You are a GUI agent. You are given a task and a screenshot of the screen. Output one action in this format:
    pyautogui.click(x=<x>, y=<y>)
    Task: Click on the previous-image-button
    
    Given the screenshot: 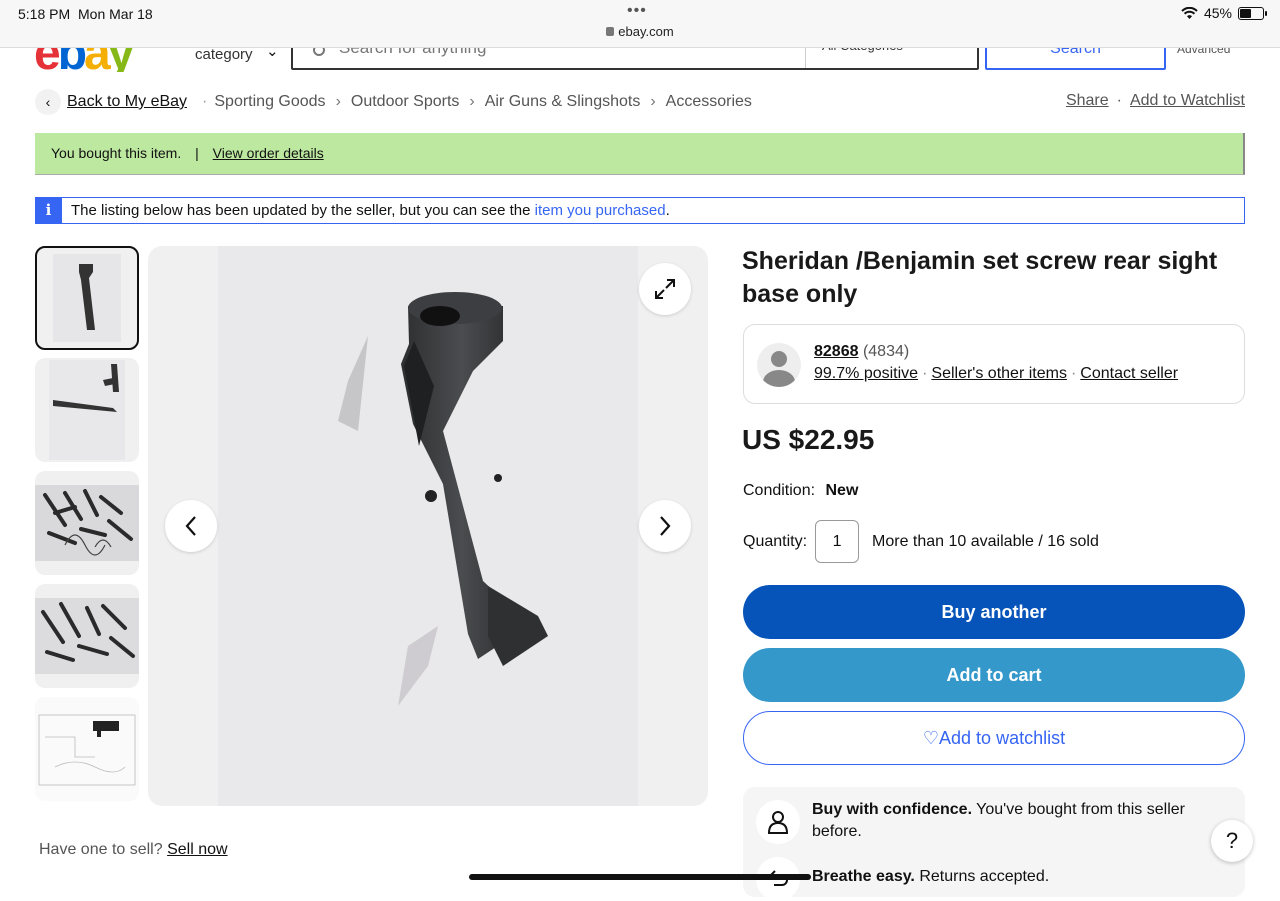 What is the action you would take?
    pyautogui.click(x=191, y=526)
    